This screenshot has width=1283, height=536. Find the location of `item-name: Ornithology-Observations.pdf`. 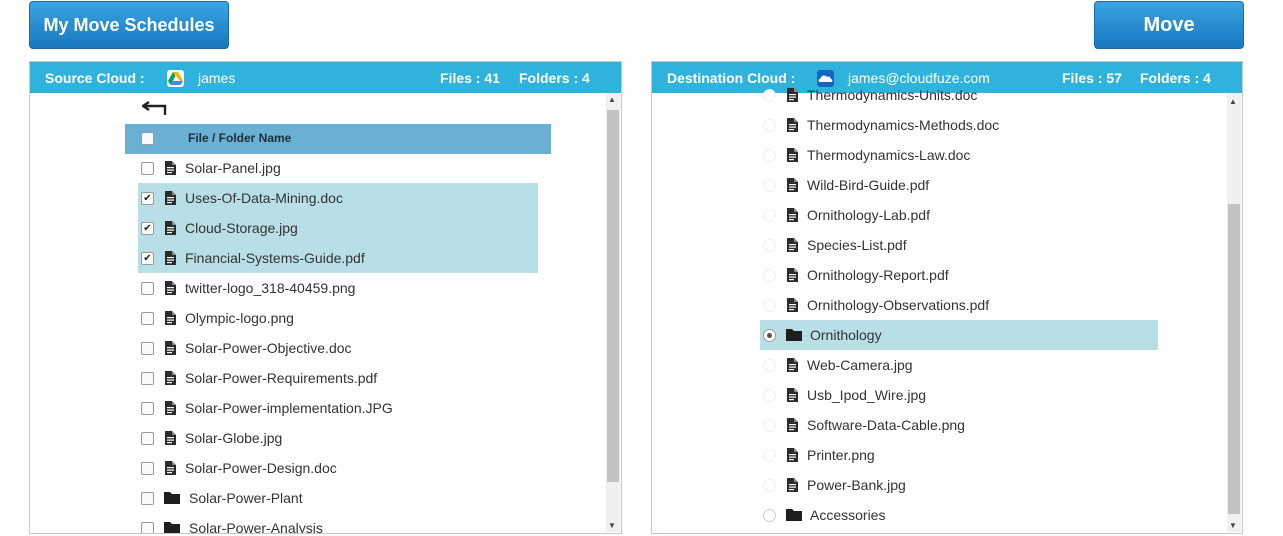

item-name: Ornithology-Observations.pdf is located at coordinates (898, 305).